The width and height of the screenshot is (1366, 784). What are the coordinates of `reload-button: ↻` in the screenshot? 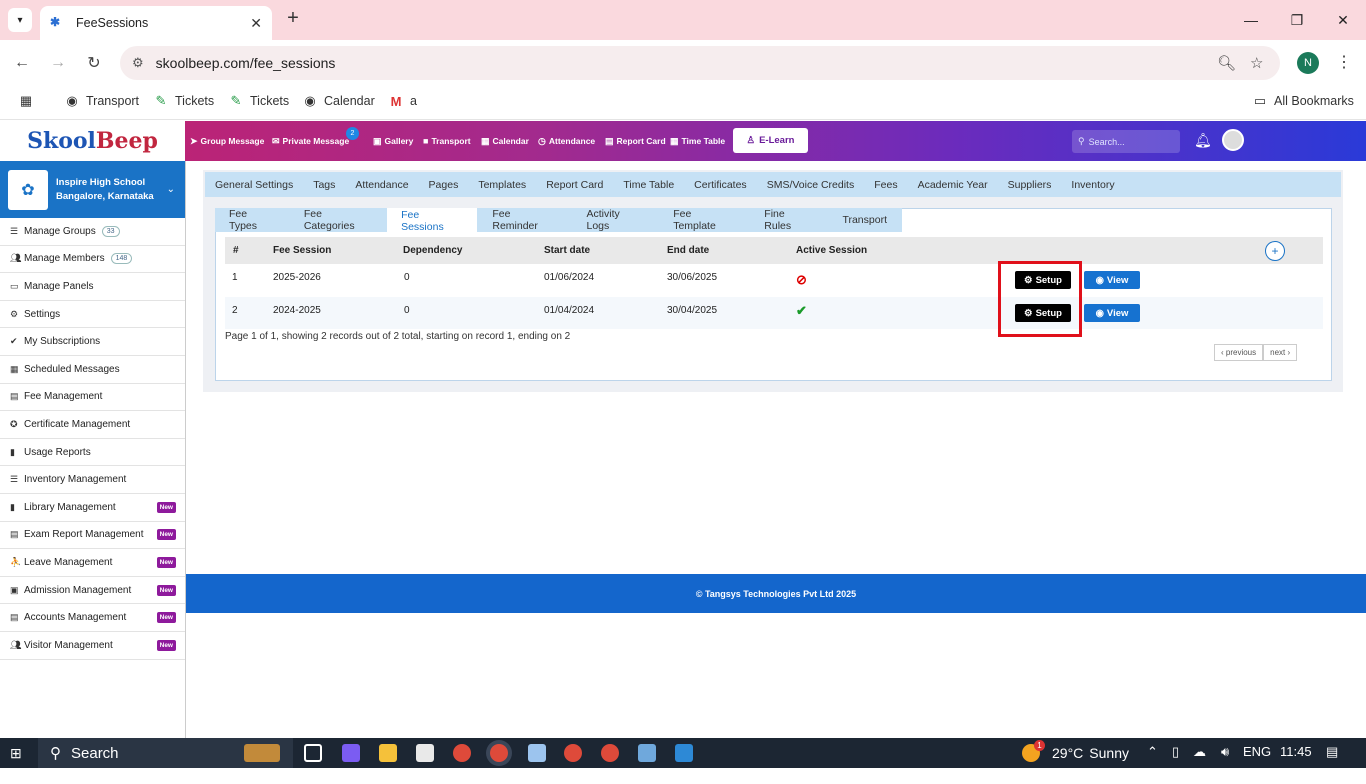 It's located at (94, 63).